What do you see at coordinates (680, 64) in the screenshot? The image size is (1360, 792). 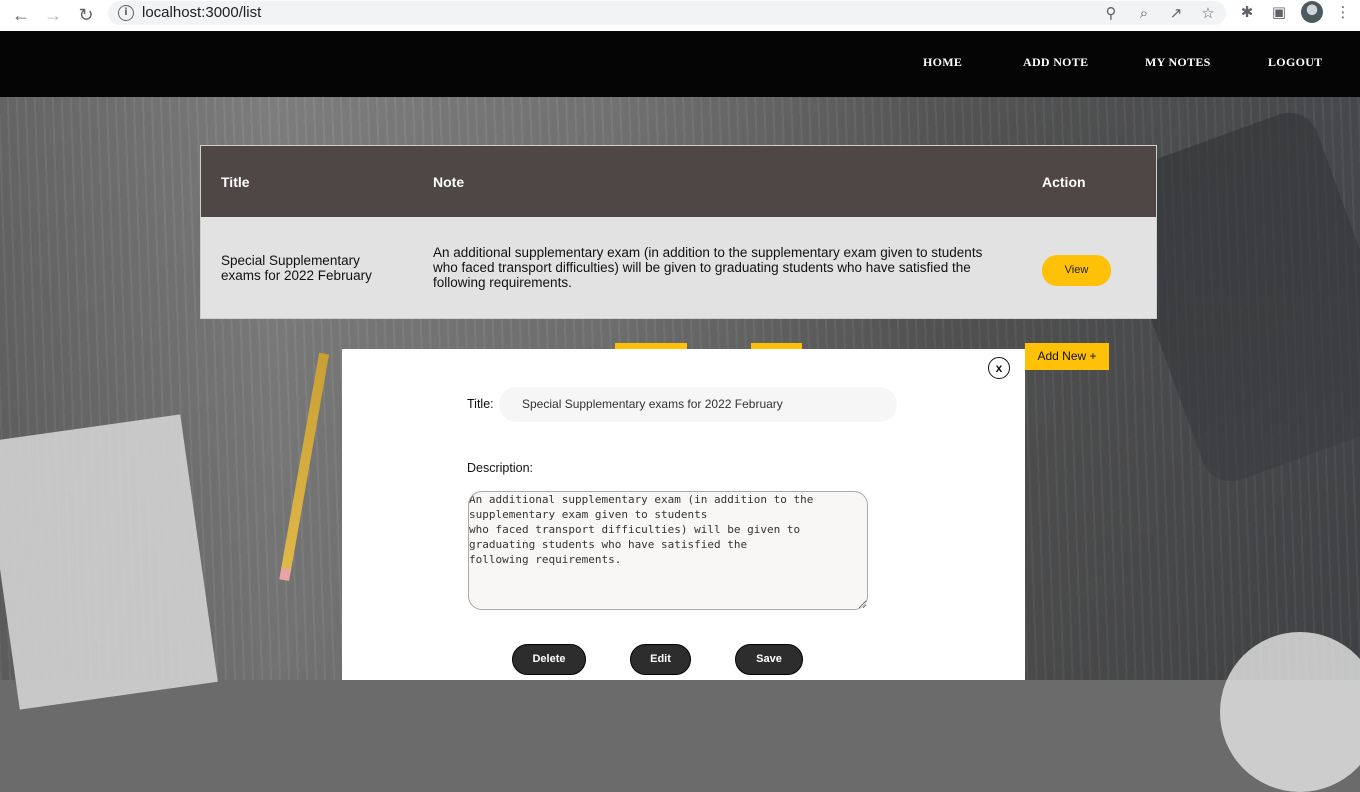 I see `top-navigation: HOME ADD NOTE MY NOTES LOGOUT` at bounding box center [680, 64].